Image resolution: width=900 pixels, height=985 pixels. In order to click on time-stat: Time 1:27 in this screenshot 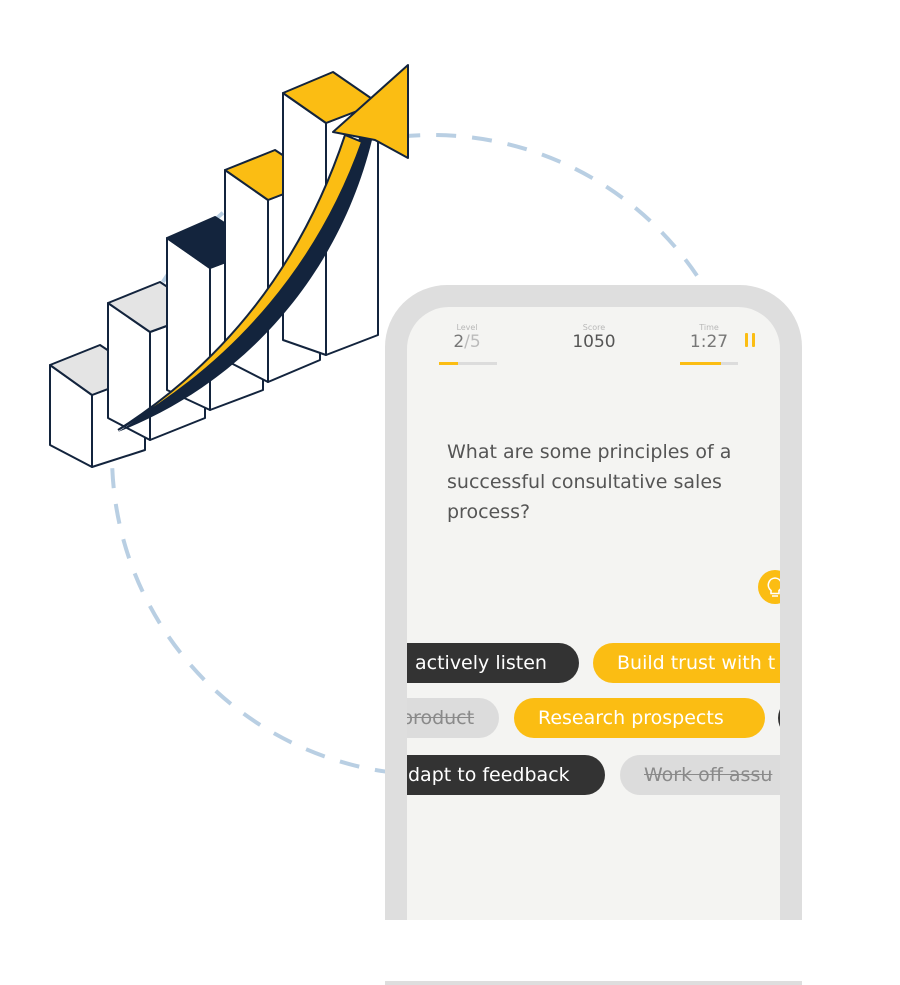, I will do `click(709, 337)`.